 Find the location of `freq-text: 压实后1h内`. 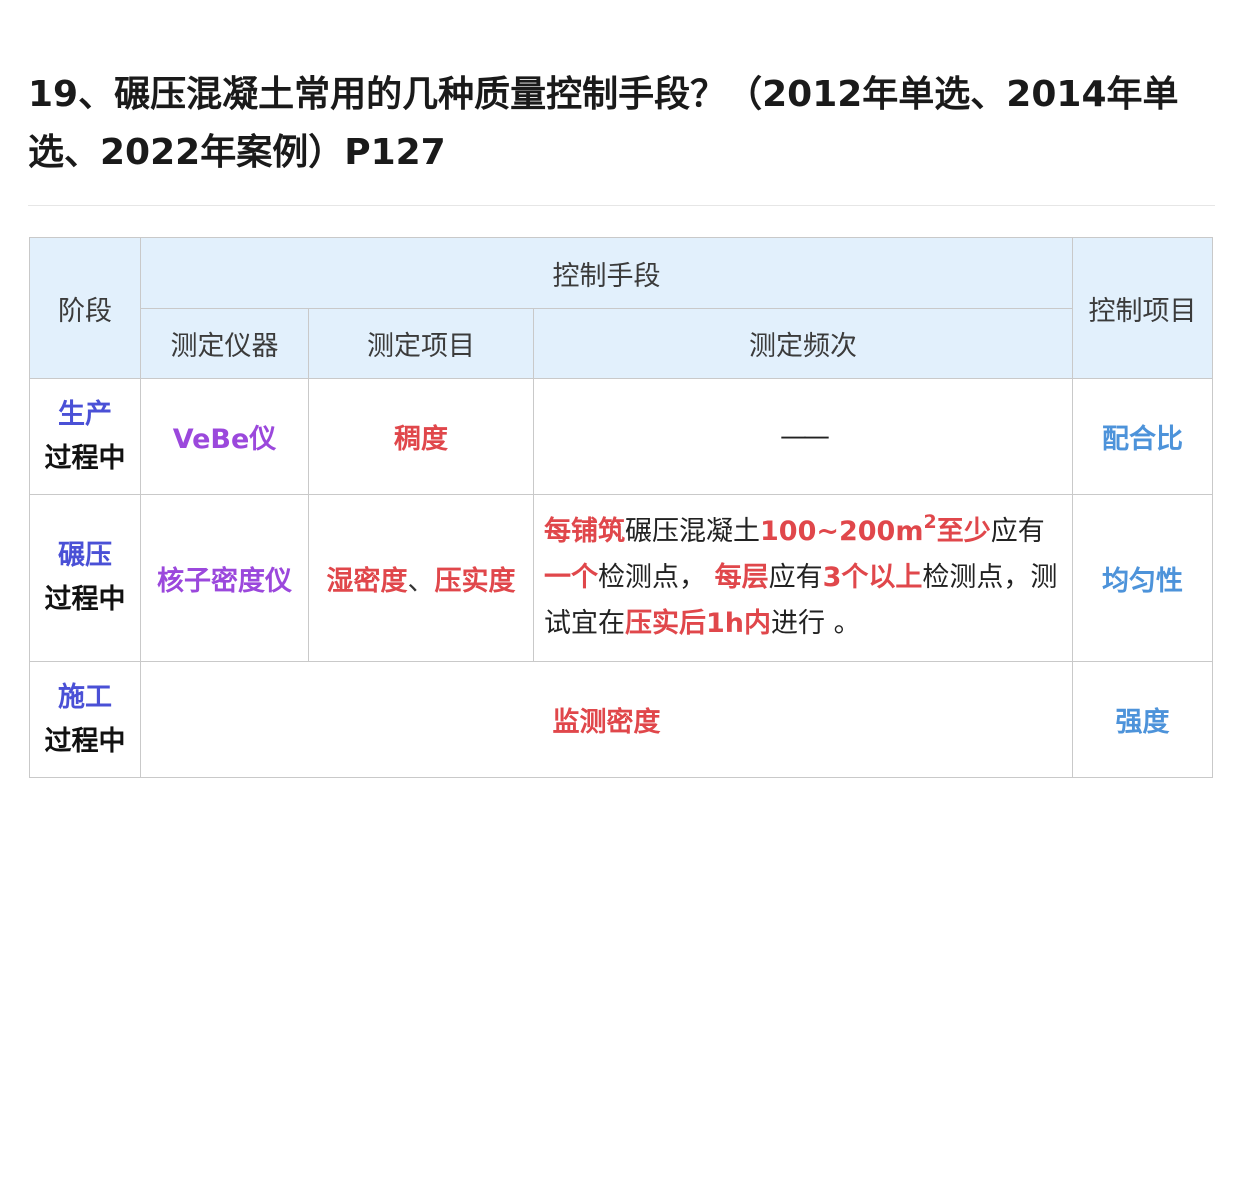

freq-text: 压实后1h内 is located at coordinates (698, 623).